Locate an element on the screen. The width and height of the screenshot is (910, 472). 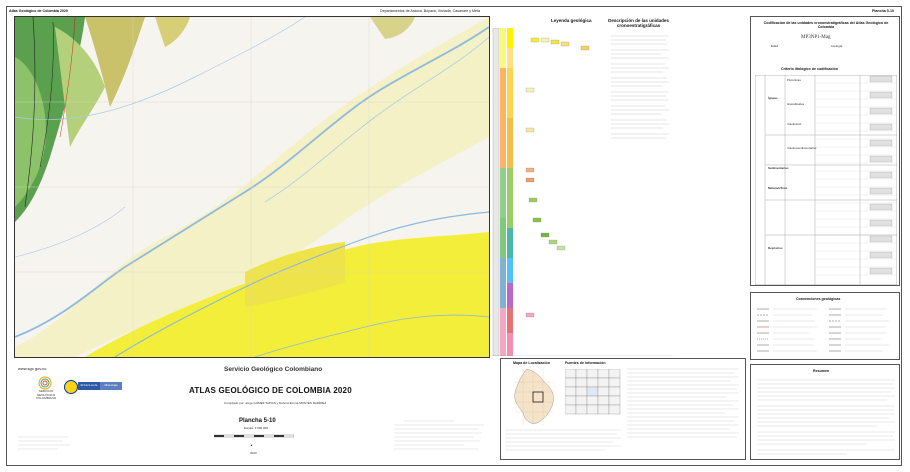
conventions-panel: Convenciones geológicas is located at coordinates (825, 326).